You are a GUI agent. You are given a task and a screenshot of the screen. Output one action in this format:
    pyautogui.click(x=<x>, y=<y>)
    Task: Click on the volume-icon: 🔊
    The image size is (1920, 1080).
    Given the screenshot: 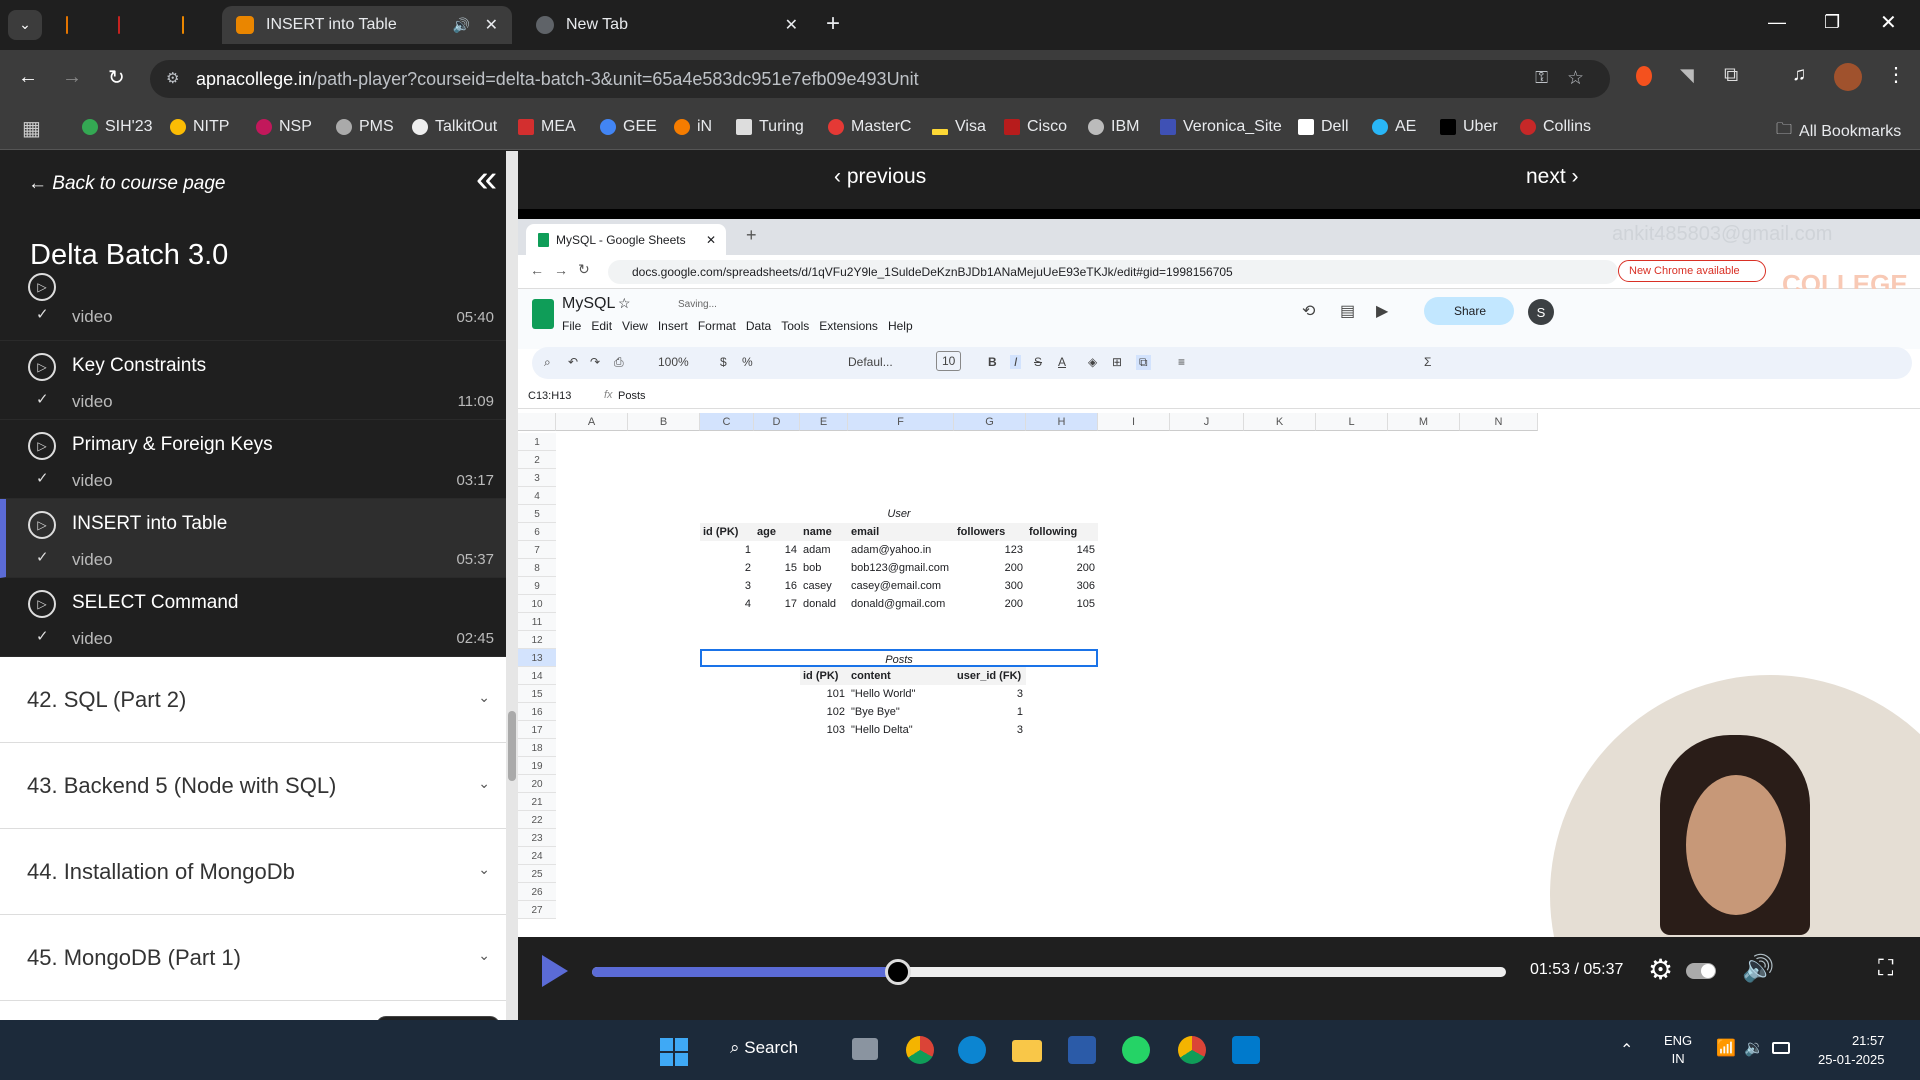 What is the action you would take?
    pyautogui.click(x=1758, y=968)
    